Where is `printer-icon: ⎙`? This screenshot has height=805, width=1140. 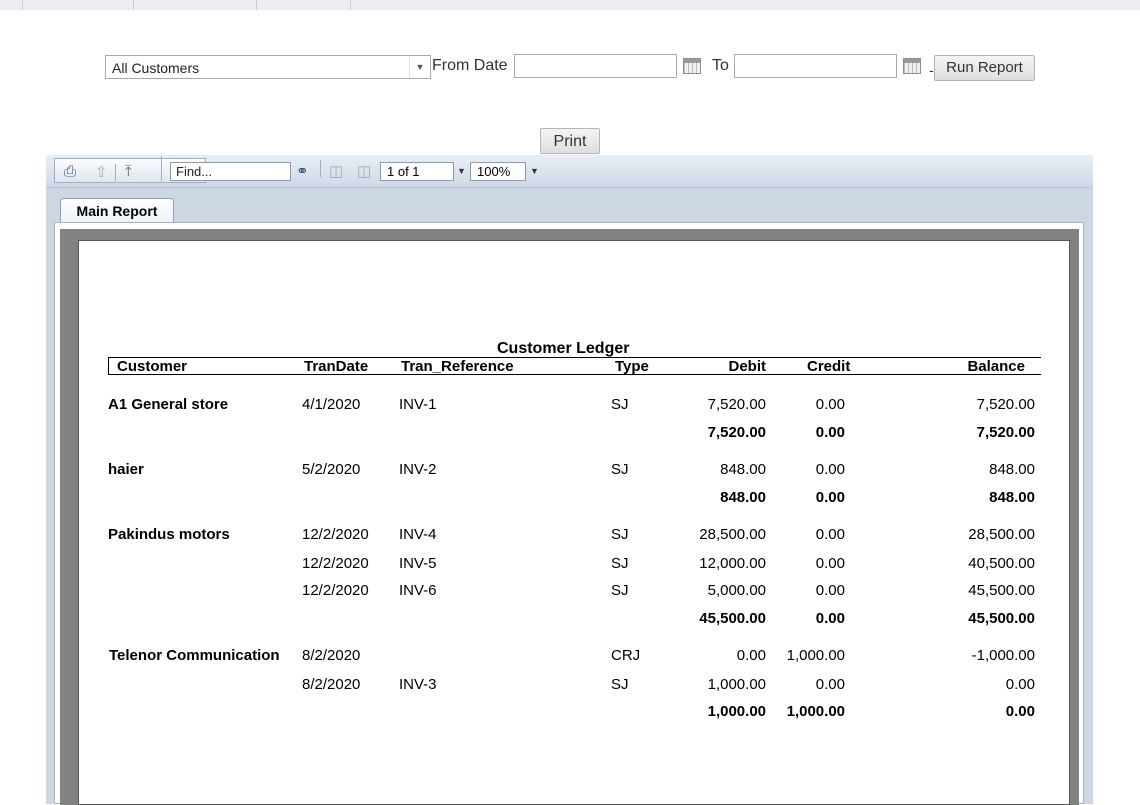 printer-icon: ⎙ is located at coordinates (70, 171).